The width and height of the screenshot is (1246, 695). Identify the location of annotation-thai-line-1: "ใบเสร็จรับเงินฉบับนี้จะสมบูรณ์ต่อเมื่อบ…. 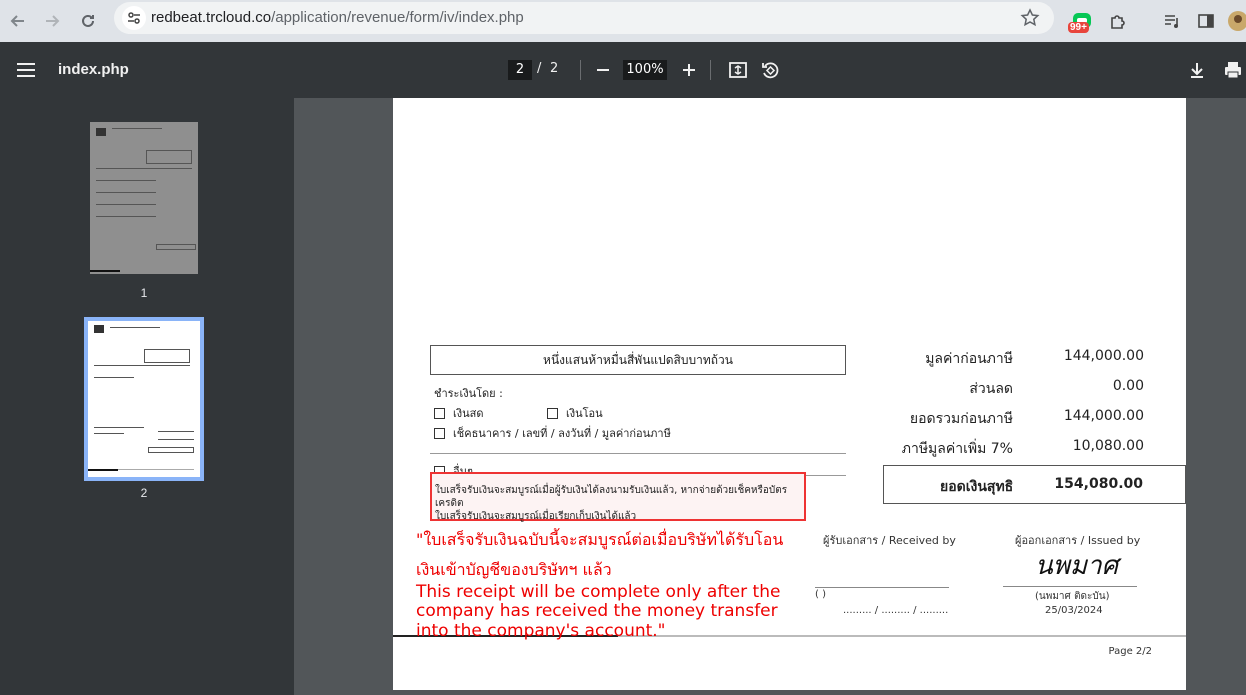
(600, 539).